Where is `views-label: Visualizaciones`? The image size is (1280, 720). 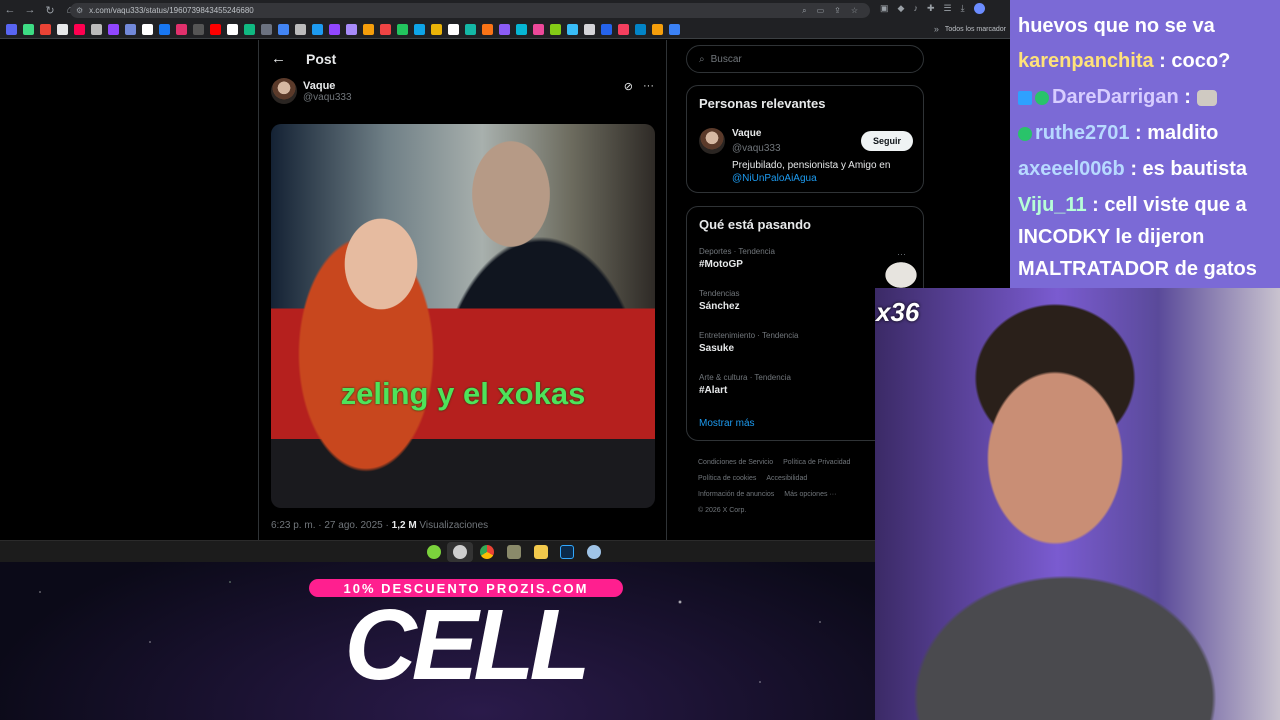
views-label: Visualizaciones is located at coordinates (452, 525).